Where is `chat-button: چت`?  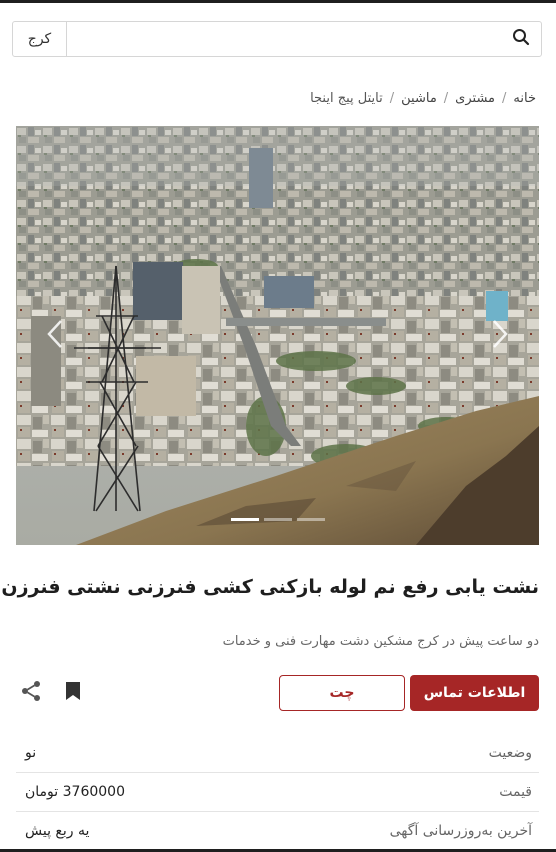
chat-button: چت is located at coordinates (342, 693).